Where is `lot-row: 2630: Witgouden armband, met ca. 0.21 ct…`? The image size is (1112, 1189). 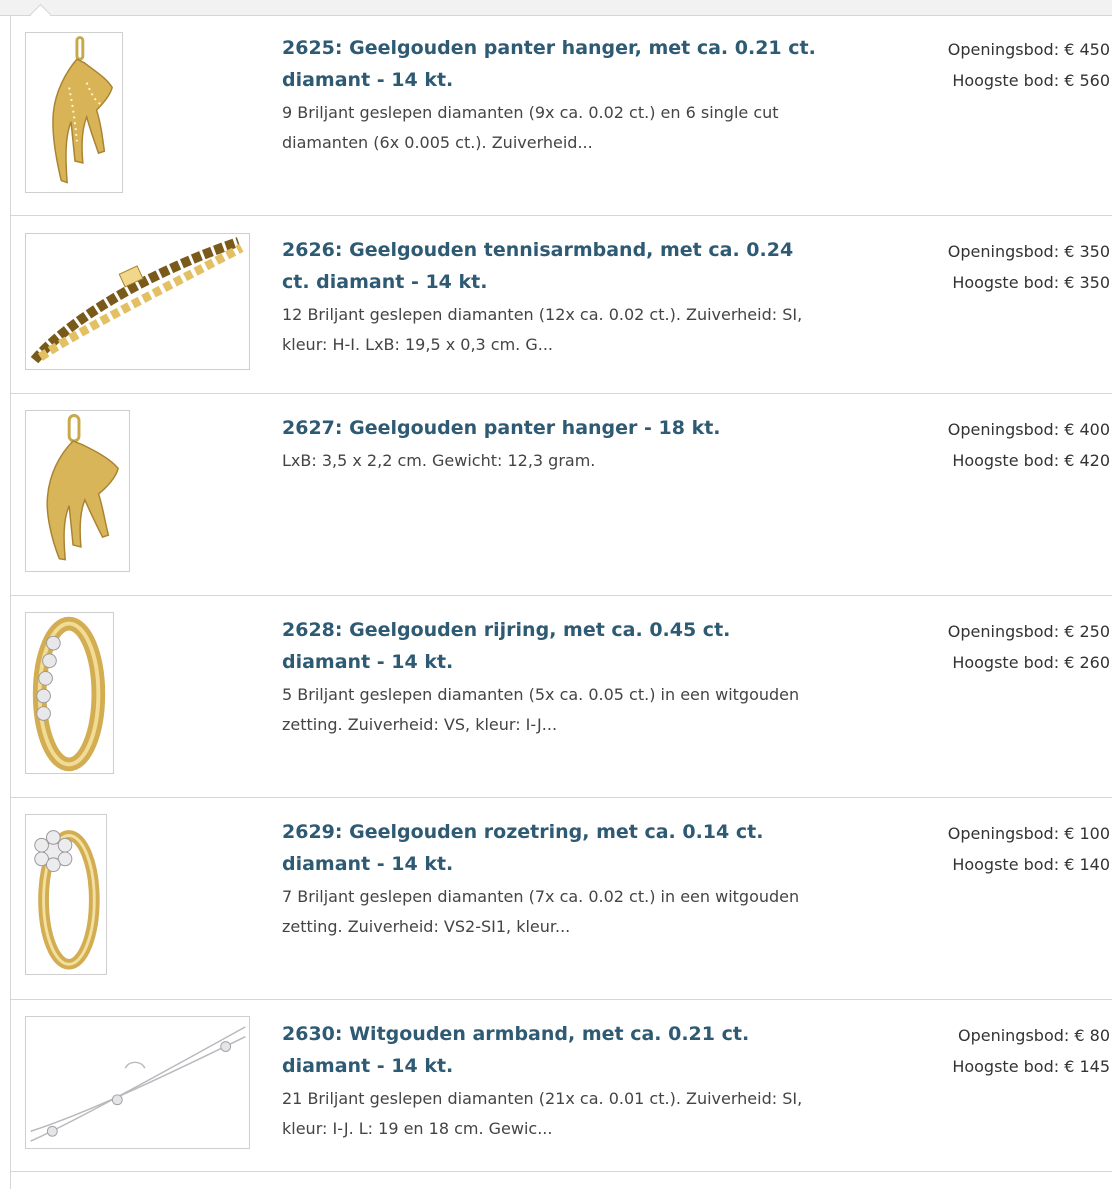 lot-row: 2630: Witgouden armband, met ca. 0.21 ct… is located at coordinates (561, 1086).